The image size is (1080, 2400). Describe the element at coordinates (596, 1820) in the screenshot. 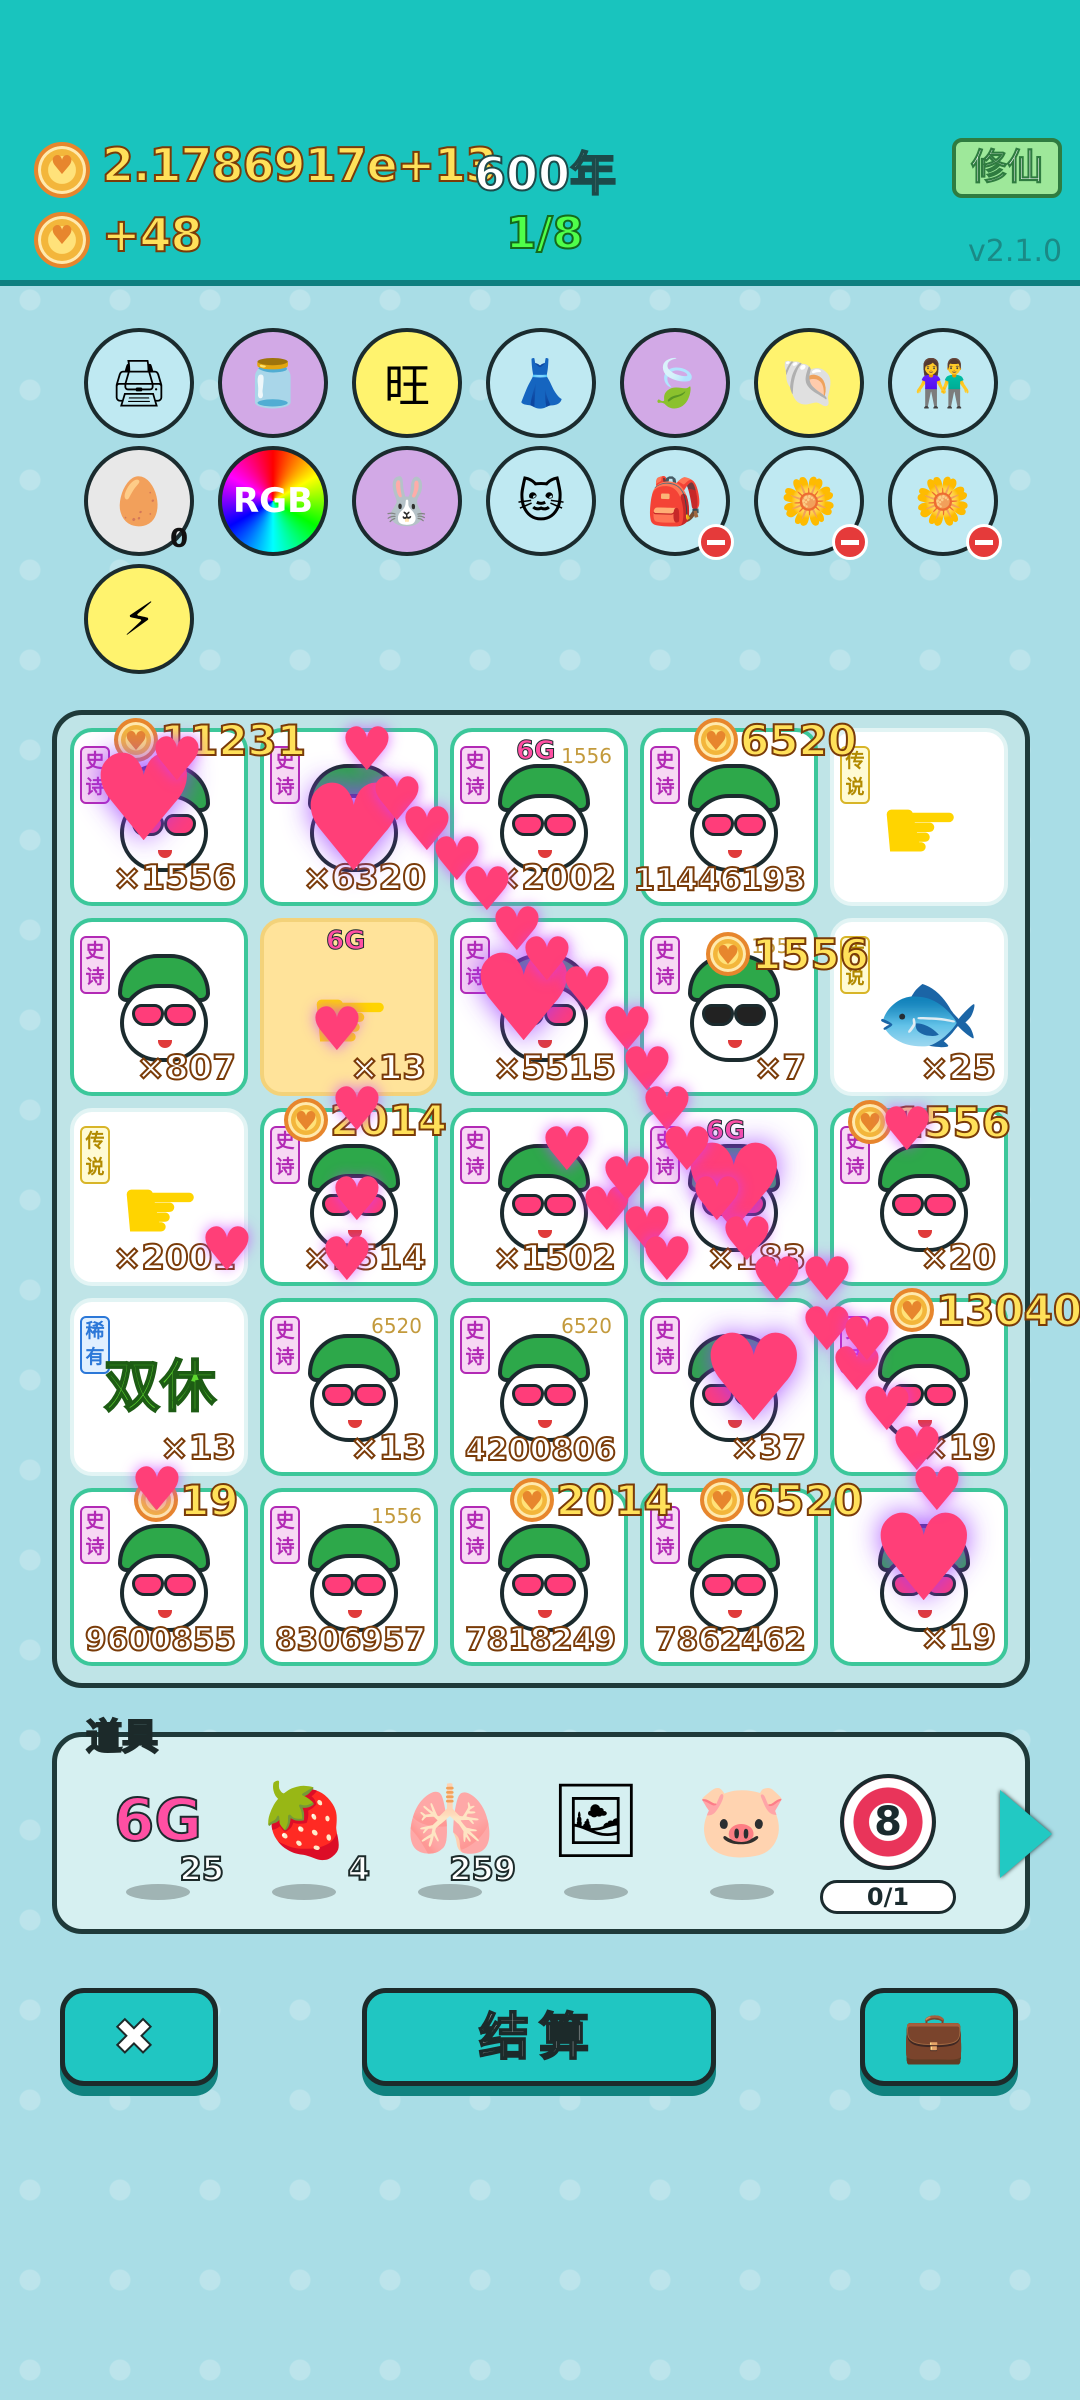

I see `item-icon: 🖼` at that location.